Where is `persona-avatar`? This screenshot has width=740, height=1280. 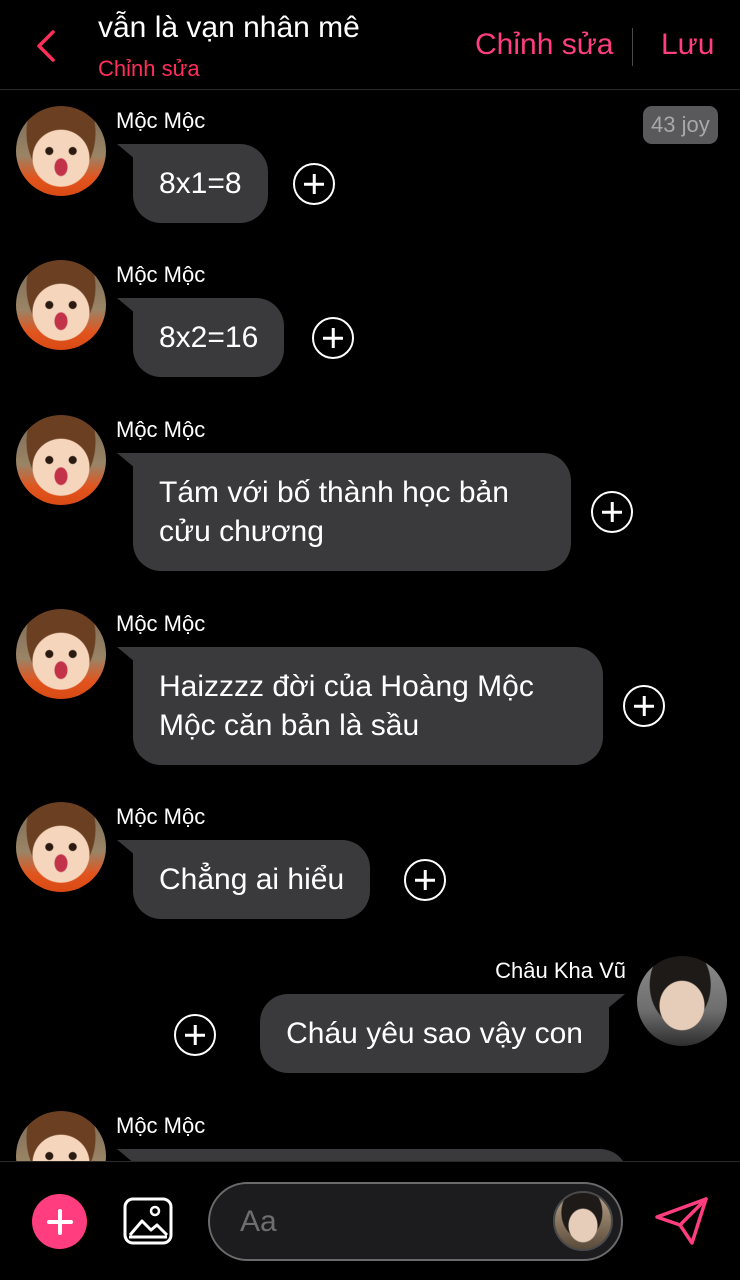 persona-avatar is located at coordinates (583, 1221).